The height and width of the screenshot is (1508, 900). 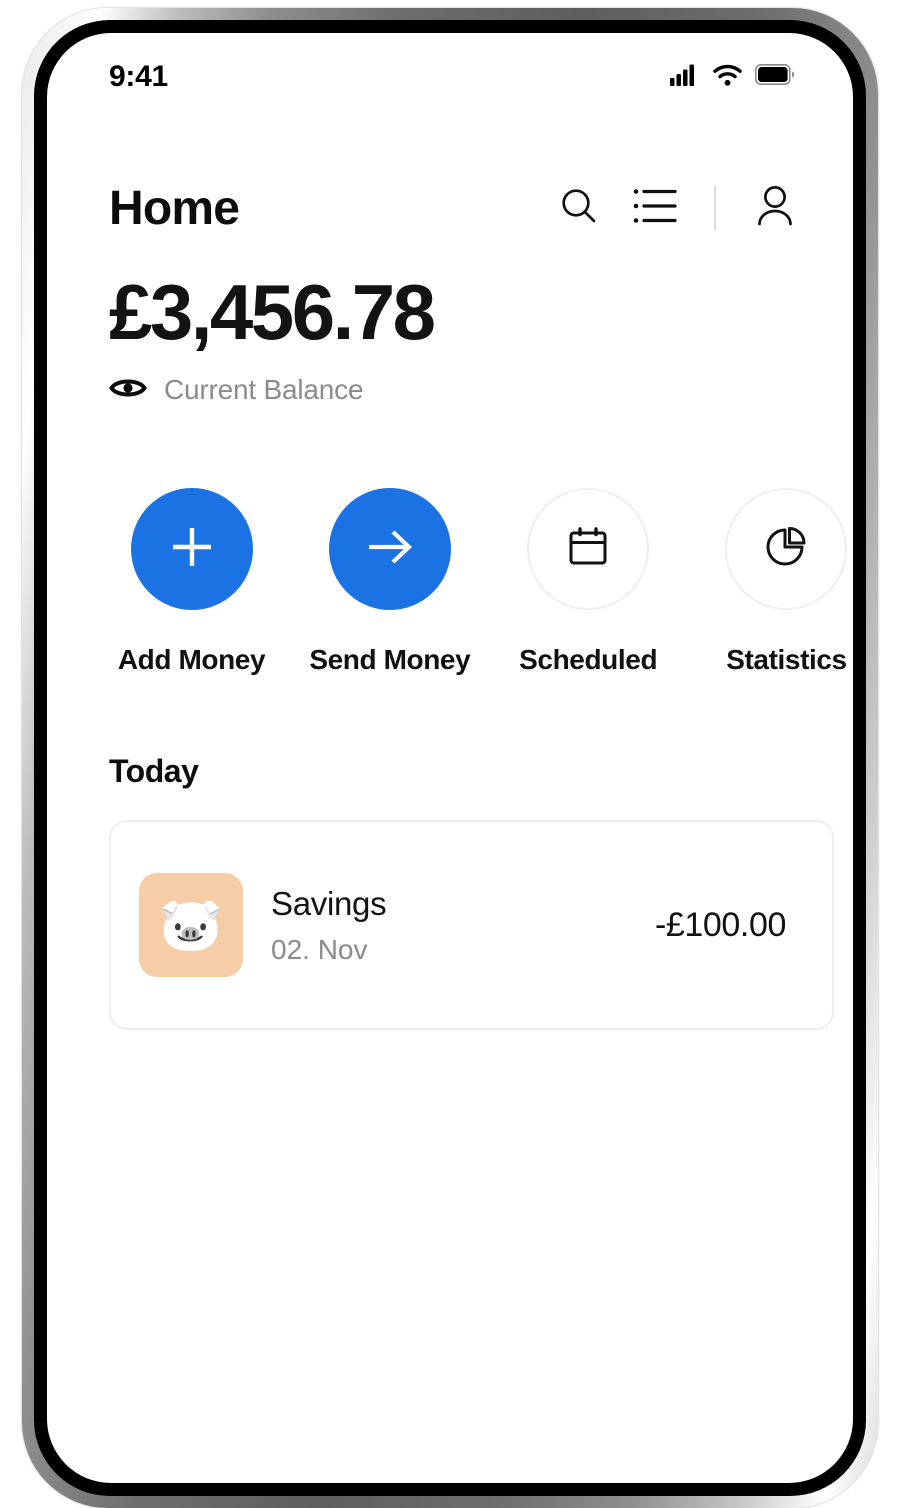 I want to click on page-title: Home, so click(x=174, y=208).